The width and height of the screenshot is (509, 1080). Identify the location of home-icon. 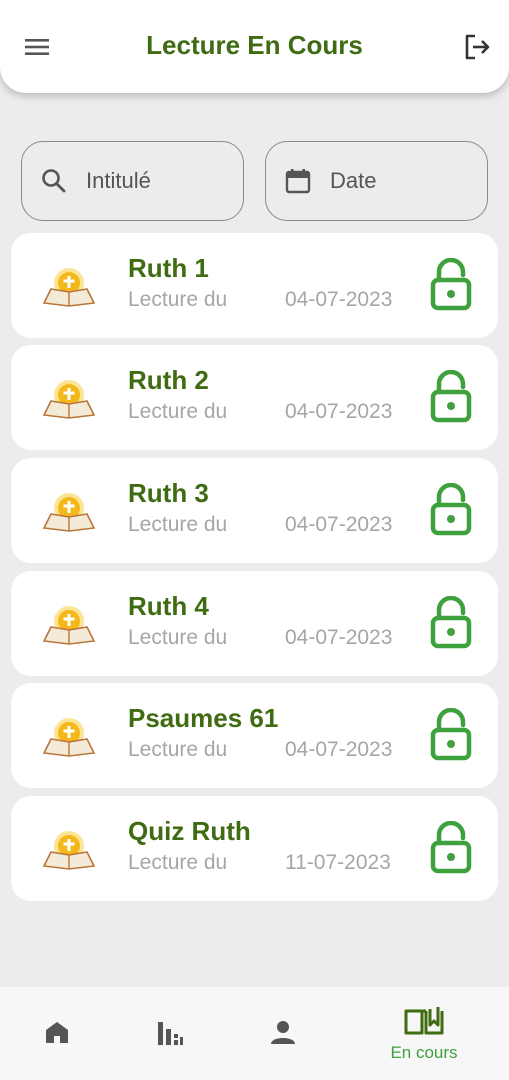
(57, 1032).